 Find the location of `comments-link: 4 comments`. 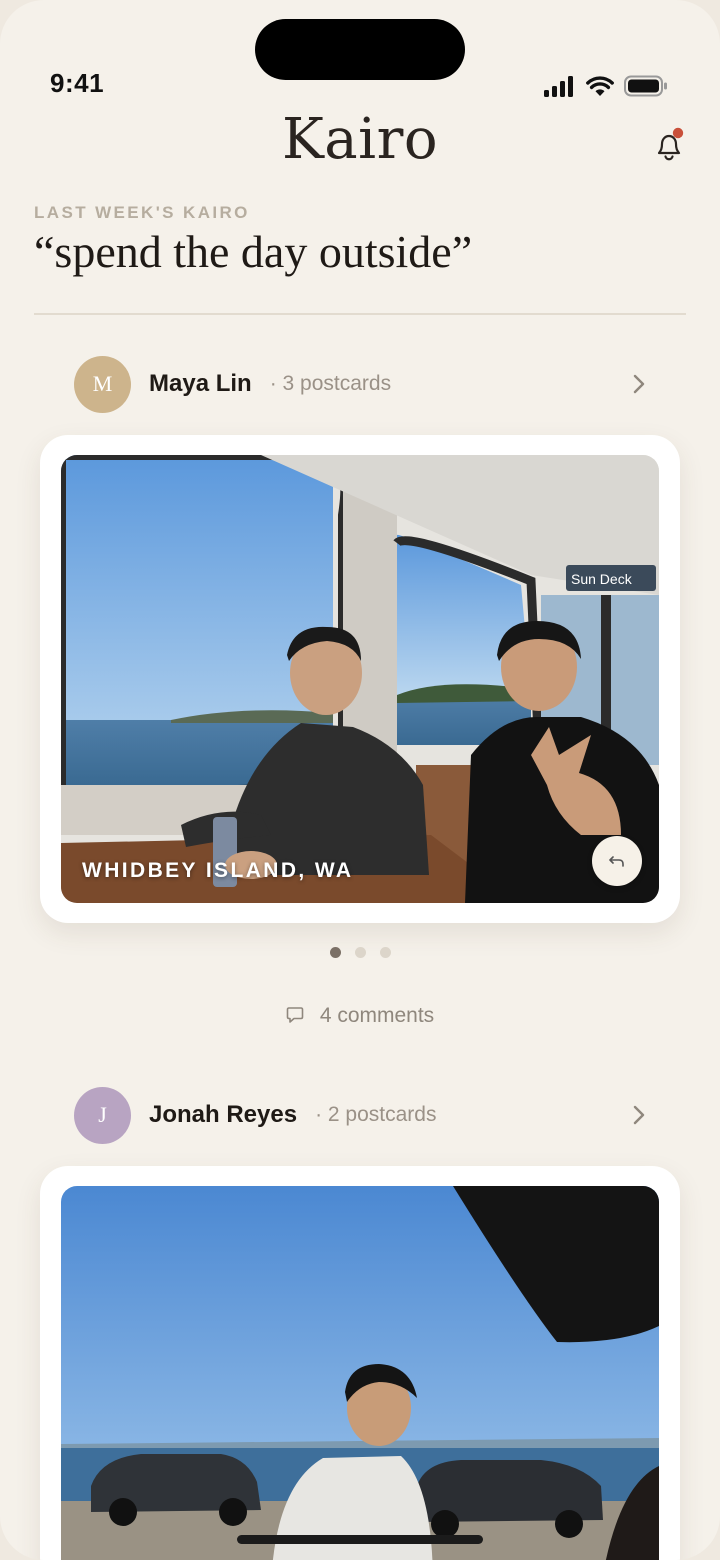

comments-link: 4 comments is located at coordinates (360, 1016).